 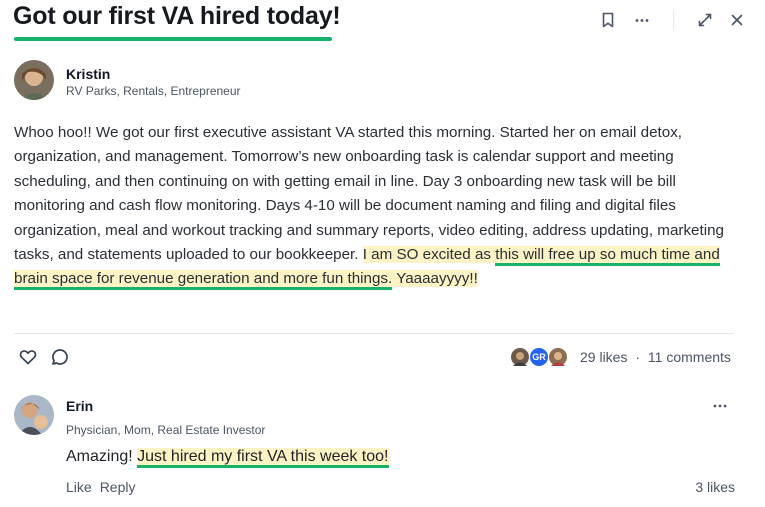 I want to click on likes-count-link: 29 likes, so click(x=603, y=357).